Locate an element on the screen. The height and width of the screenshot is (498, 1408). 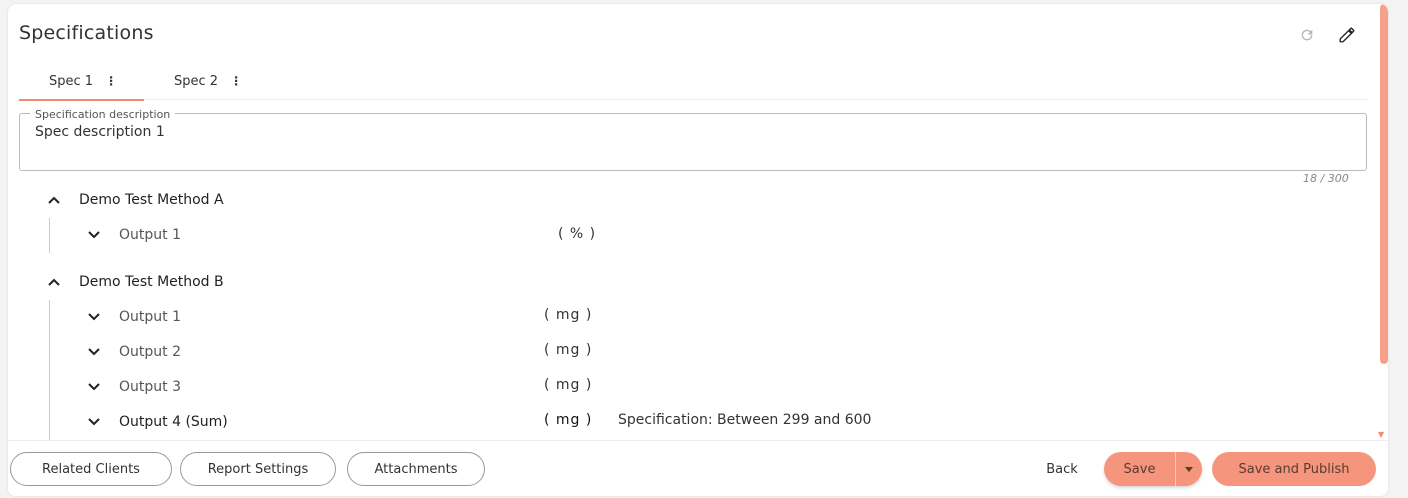
output-row: Output 4 (Sum) is located at coordinates (157, 422).